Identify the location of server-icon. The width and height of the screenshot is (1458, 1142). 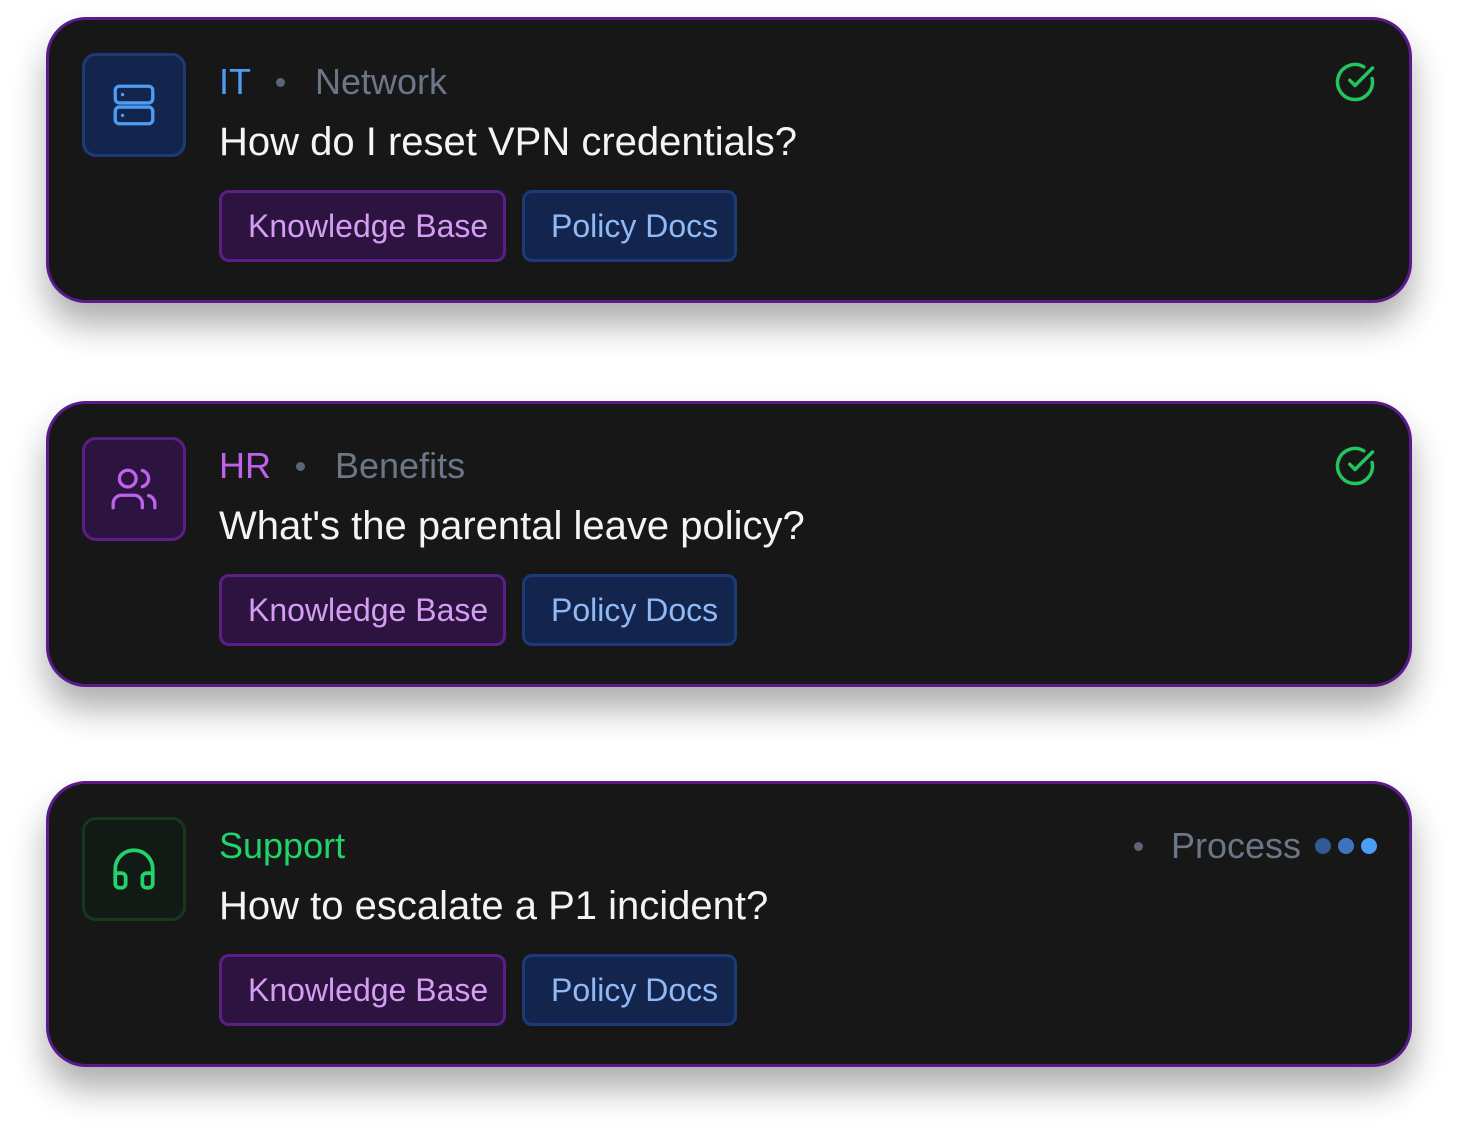
(134, 105).